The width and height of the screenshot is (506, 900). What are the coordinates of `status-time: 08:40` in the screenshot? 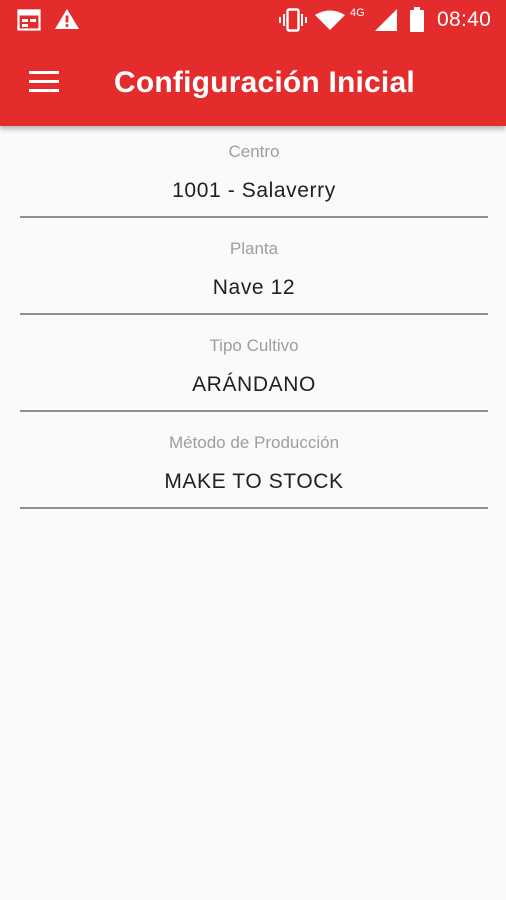 It's located at (464, 19).